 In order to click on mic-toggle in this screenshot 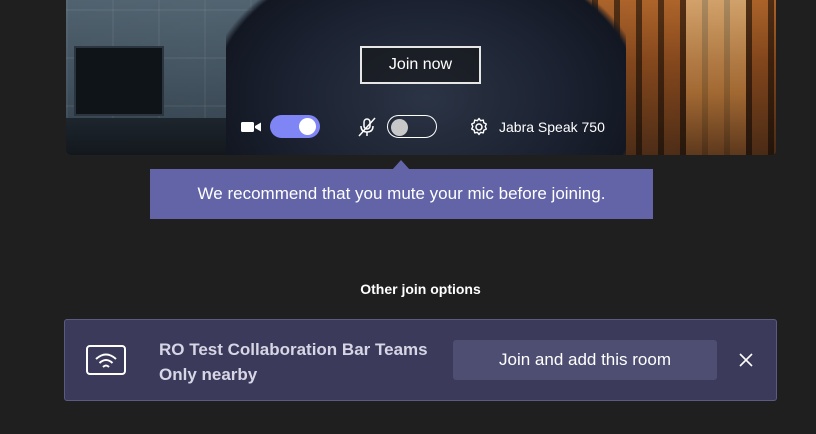, I will do `click(412, 126)`.